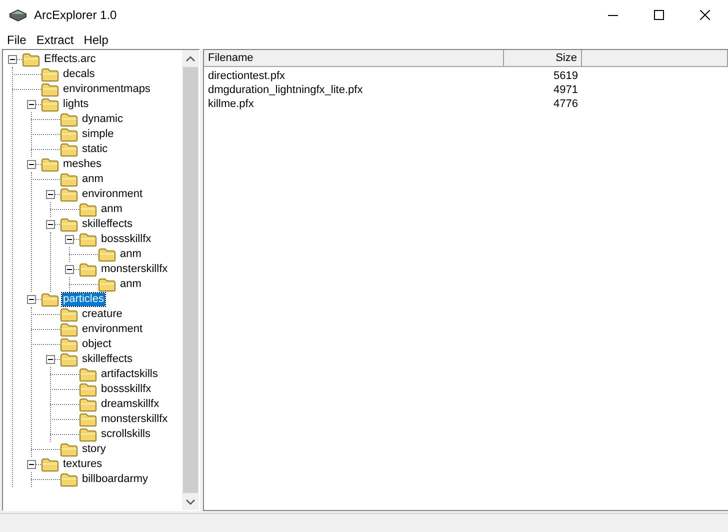 The height and width of the screenshot is (532, 728). Describe the element at coordinates (79, 74) in the screenshot. I see `tree-item: decals` at that location.